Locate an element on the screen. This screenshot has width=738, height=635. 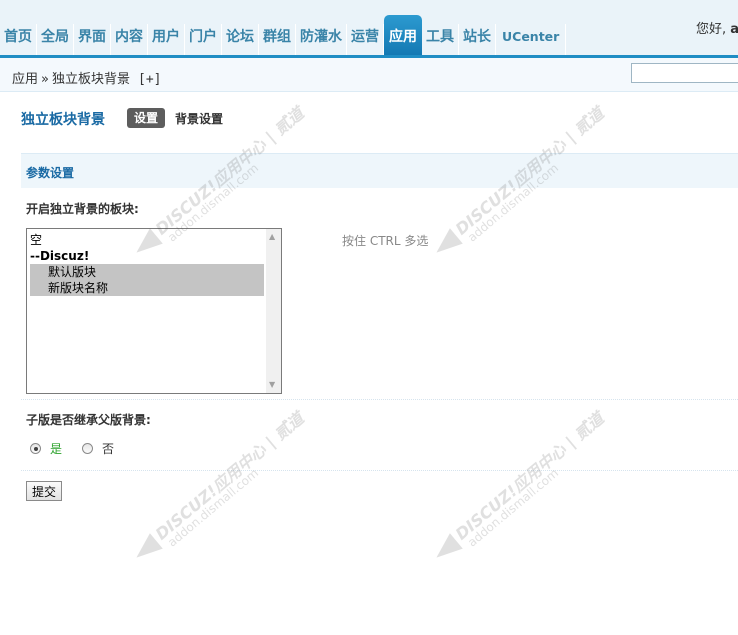
radio-no-label: 否 is located at coordinates (108, 448).